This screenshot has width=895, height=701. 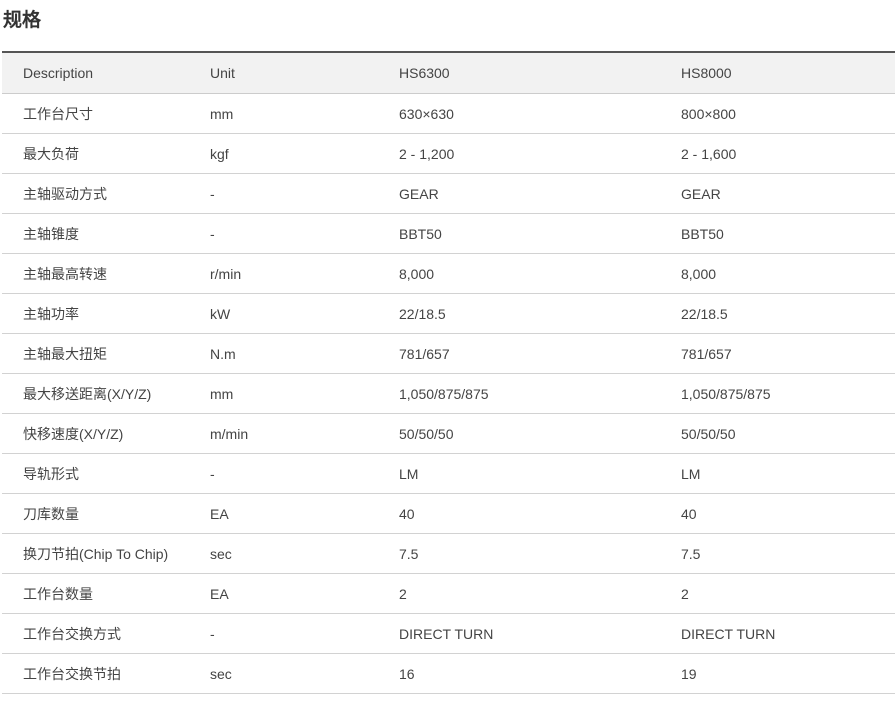 I want to click on spec-hs8000-value: BBT50, so click(x=778, y=233).